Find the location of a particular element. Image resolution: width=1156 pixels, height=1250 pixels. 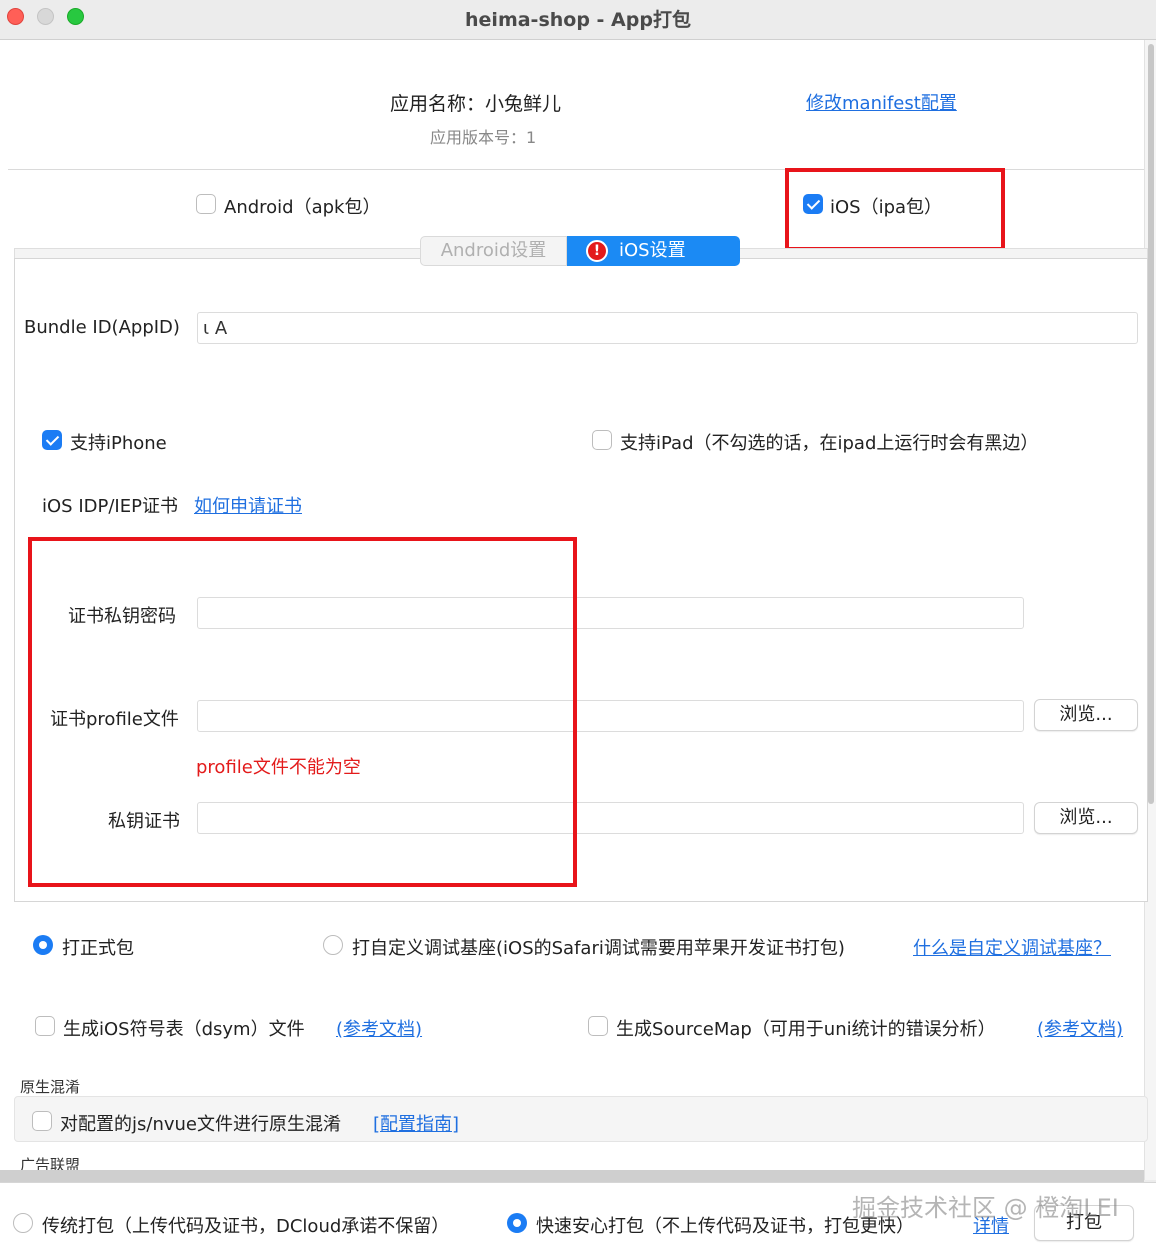

native-obfuscation-checkbox is located at coordinates (42, 1121).